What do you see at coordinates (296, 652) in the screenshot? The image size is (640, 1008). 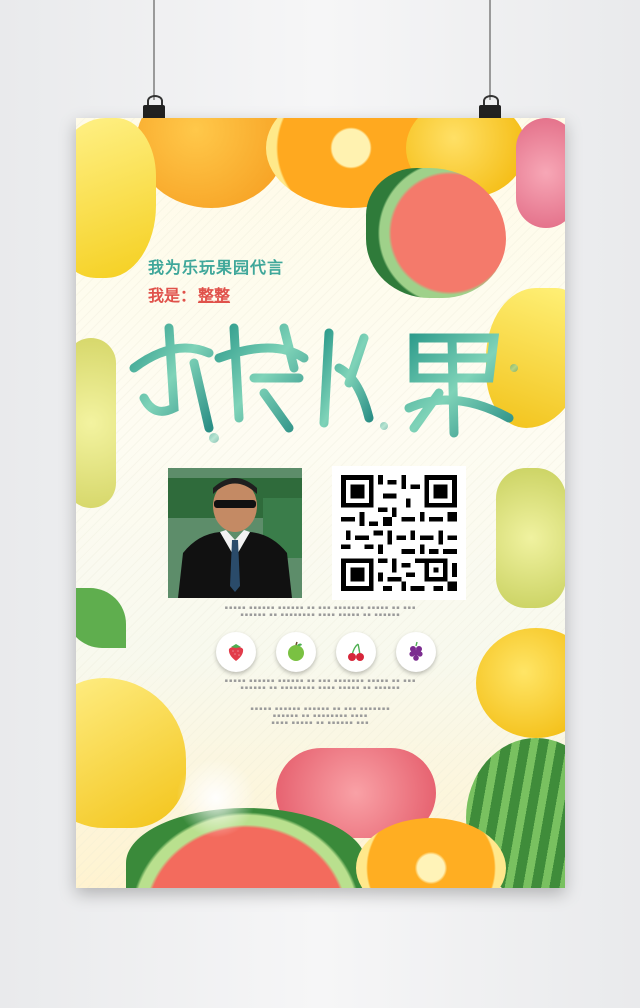 I see `apple-icon` at bounding box center [296, 652].